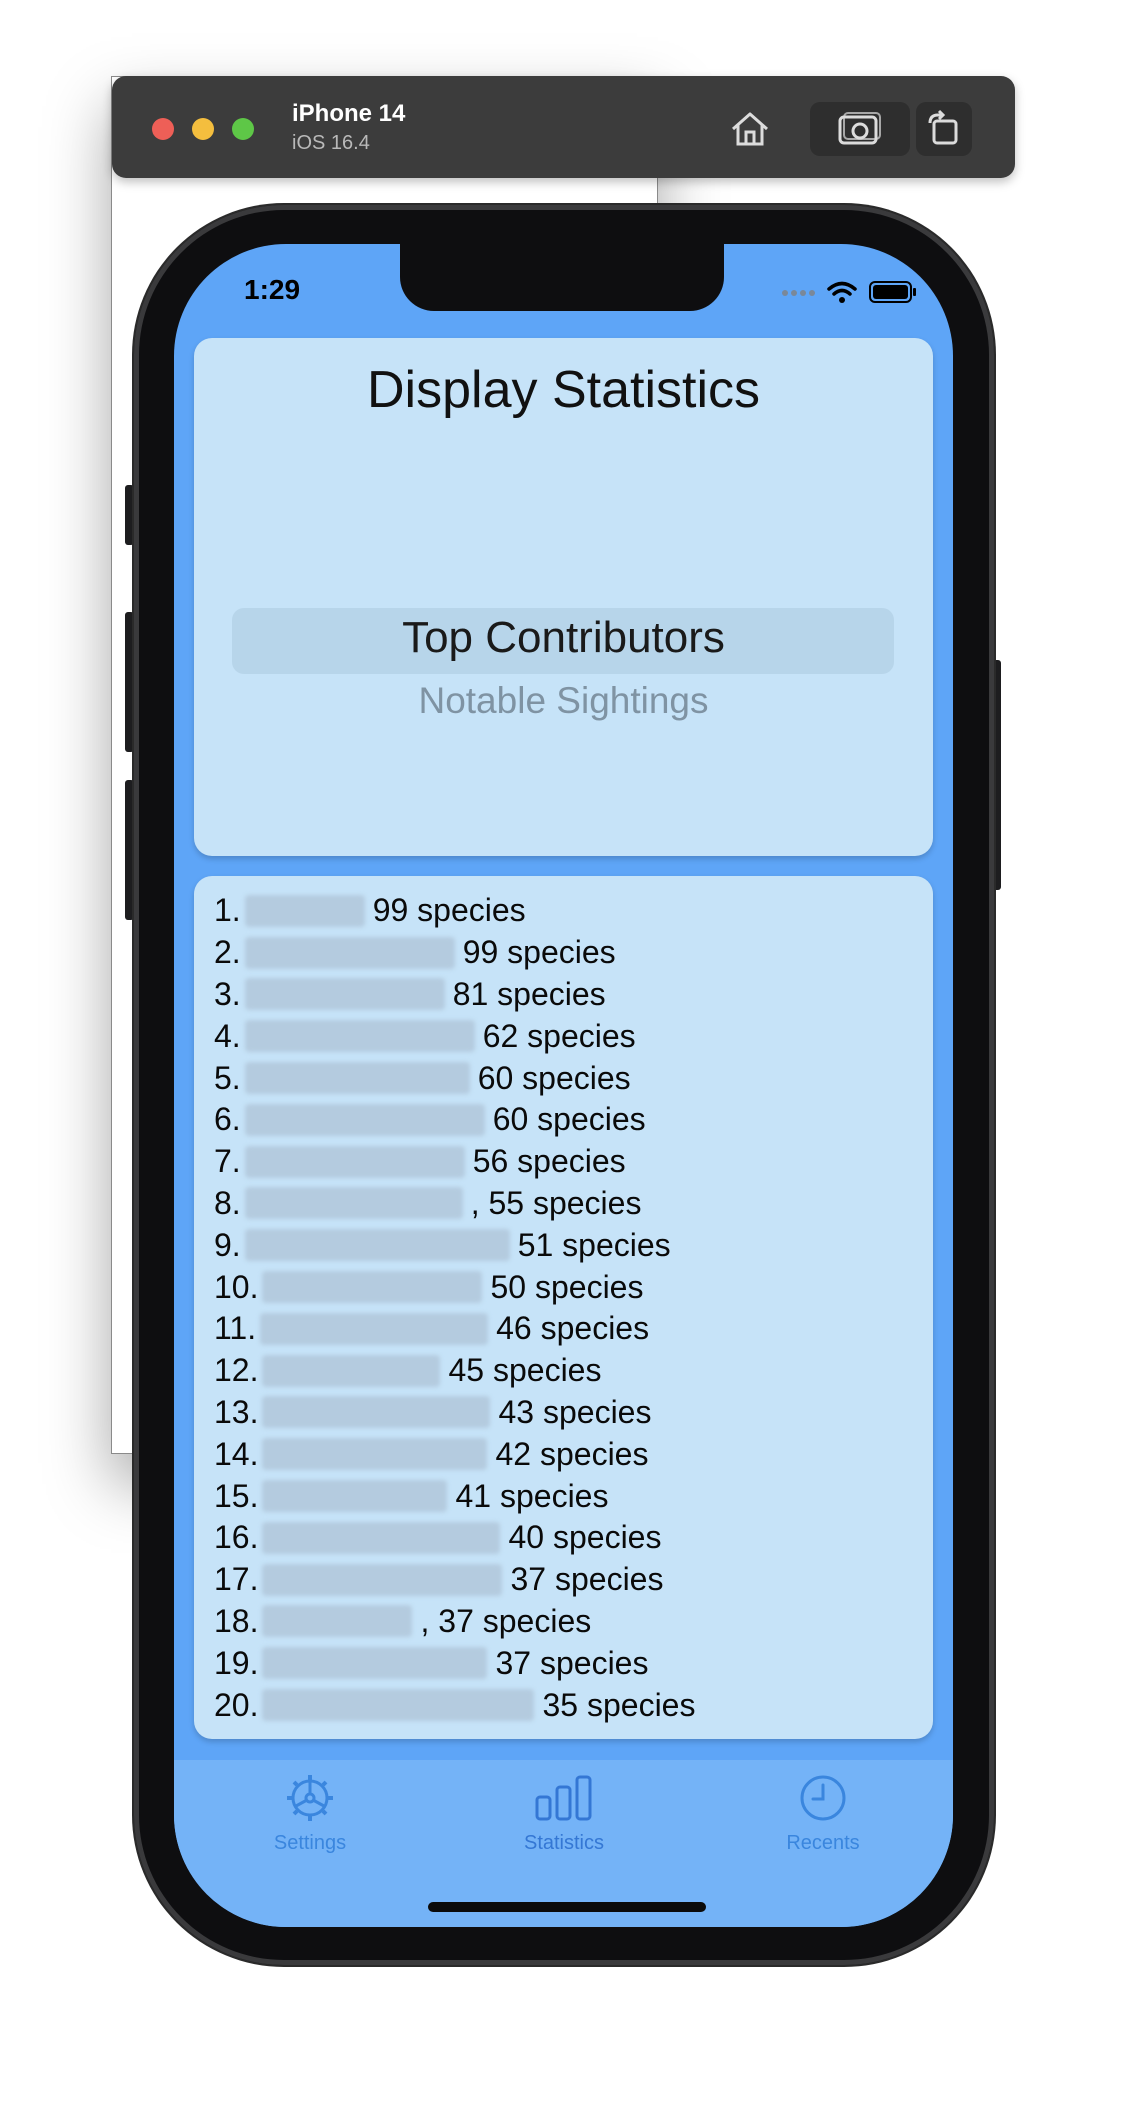 The height and width of the screenshot is (2124, 1128). Describe the element at coordinates (349, 113) in the screenshot. I see `device-name: iPhone 14` at that location.